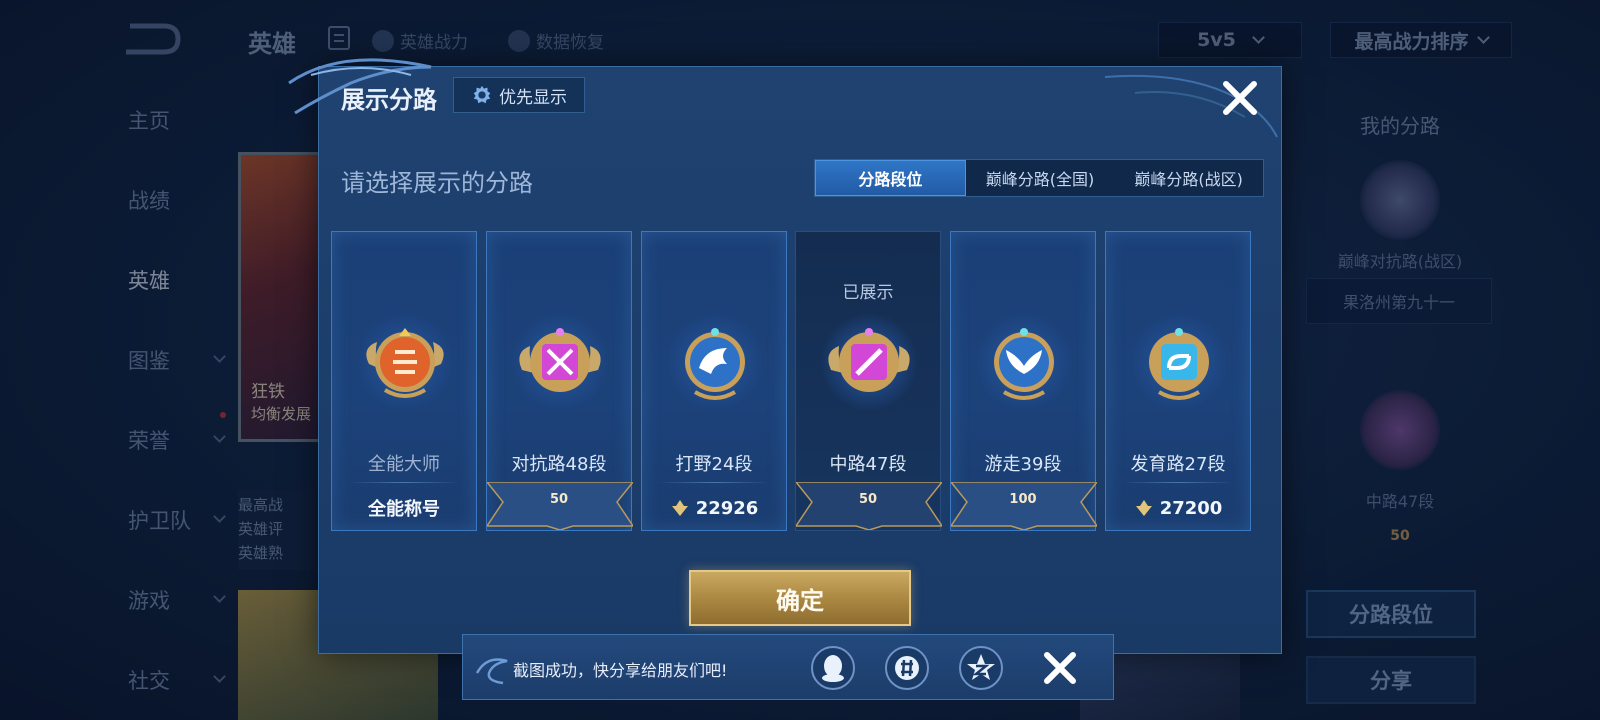  I want to click on route-card-name: 打野24段, so click(714, 464).